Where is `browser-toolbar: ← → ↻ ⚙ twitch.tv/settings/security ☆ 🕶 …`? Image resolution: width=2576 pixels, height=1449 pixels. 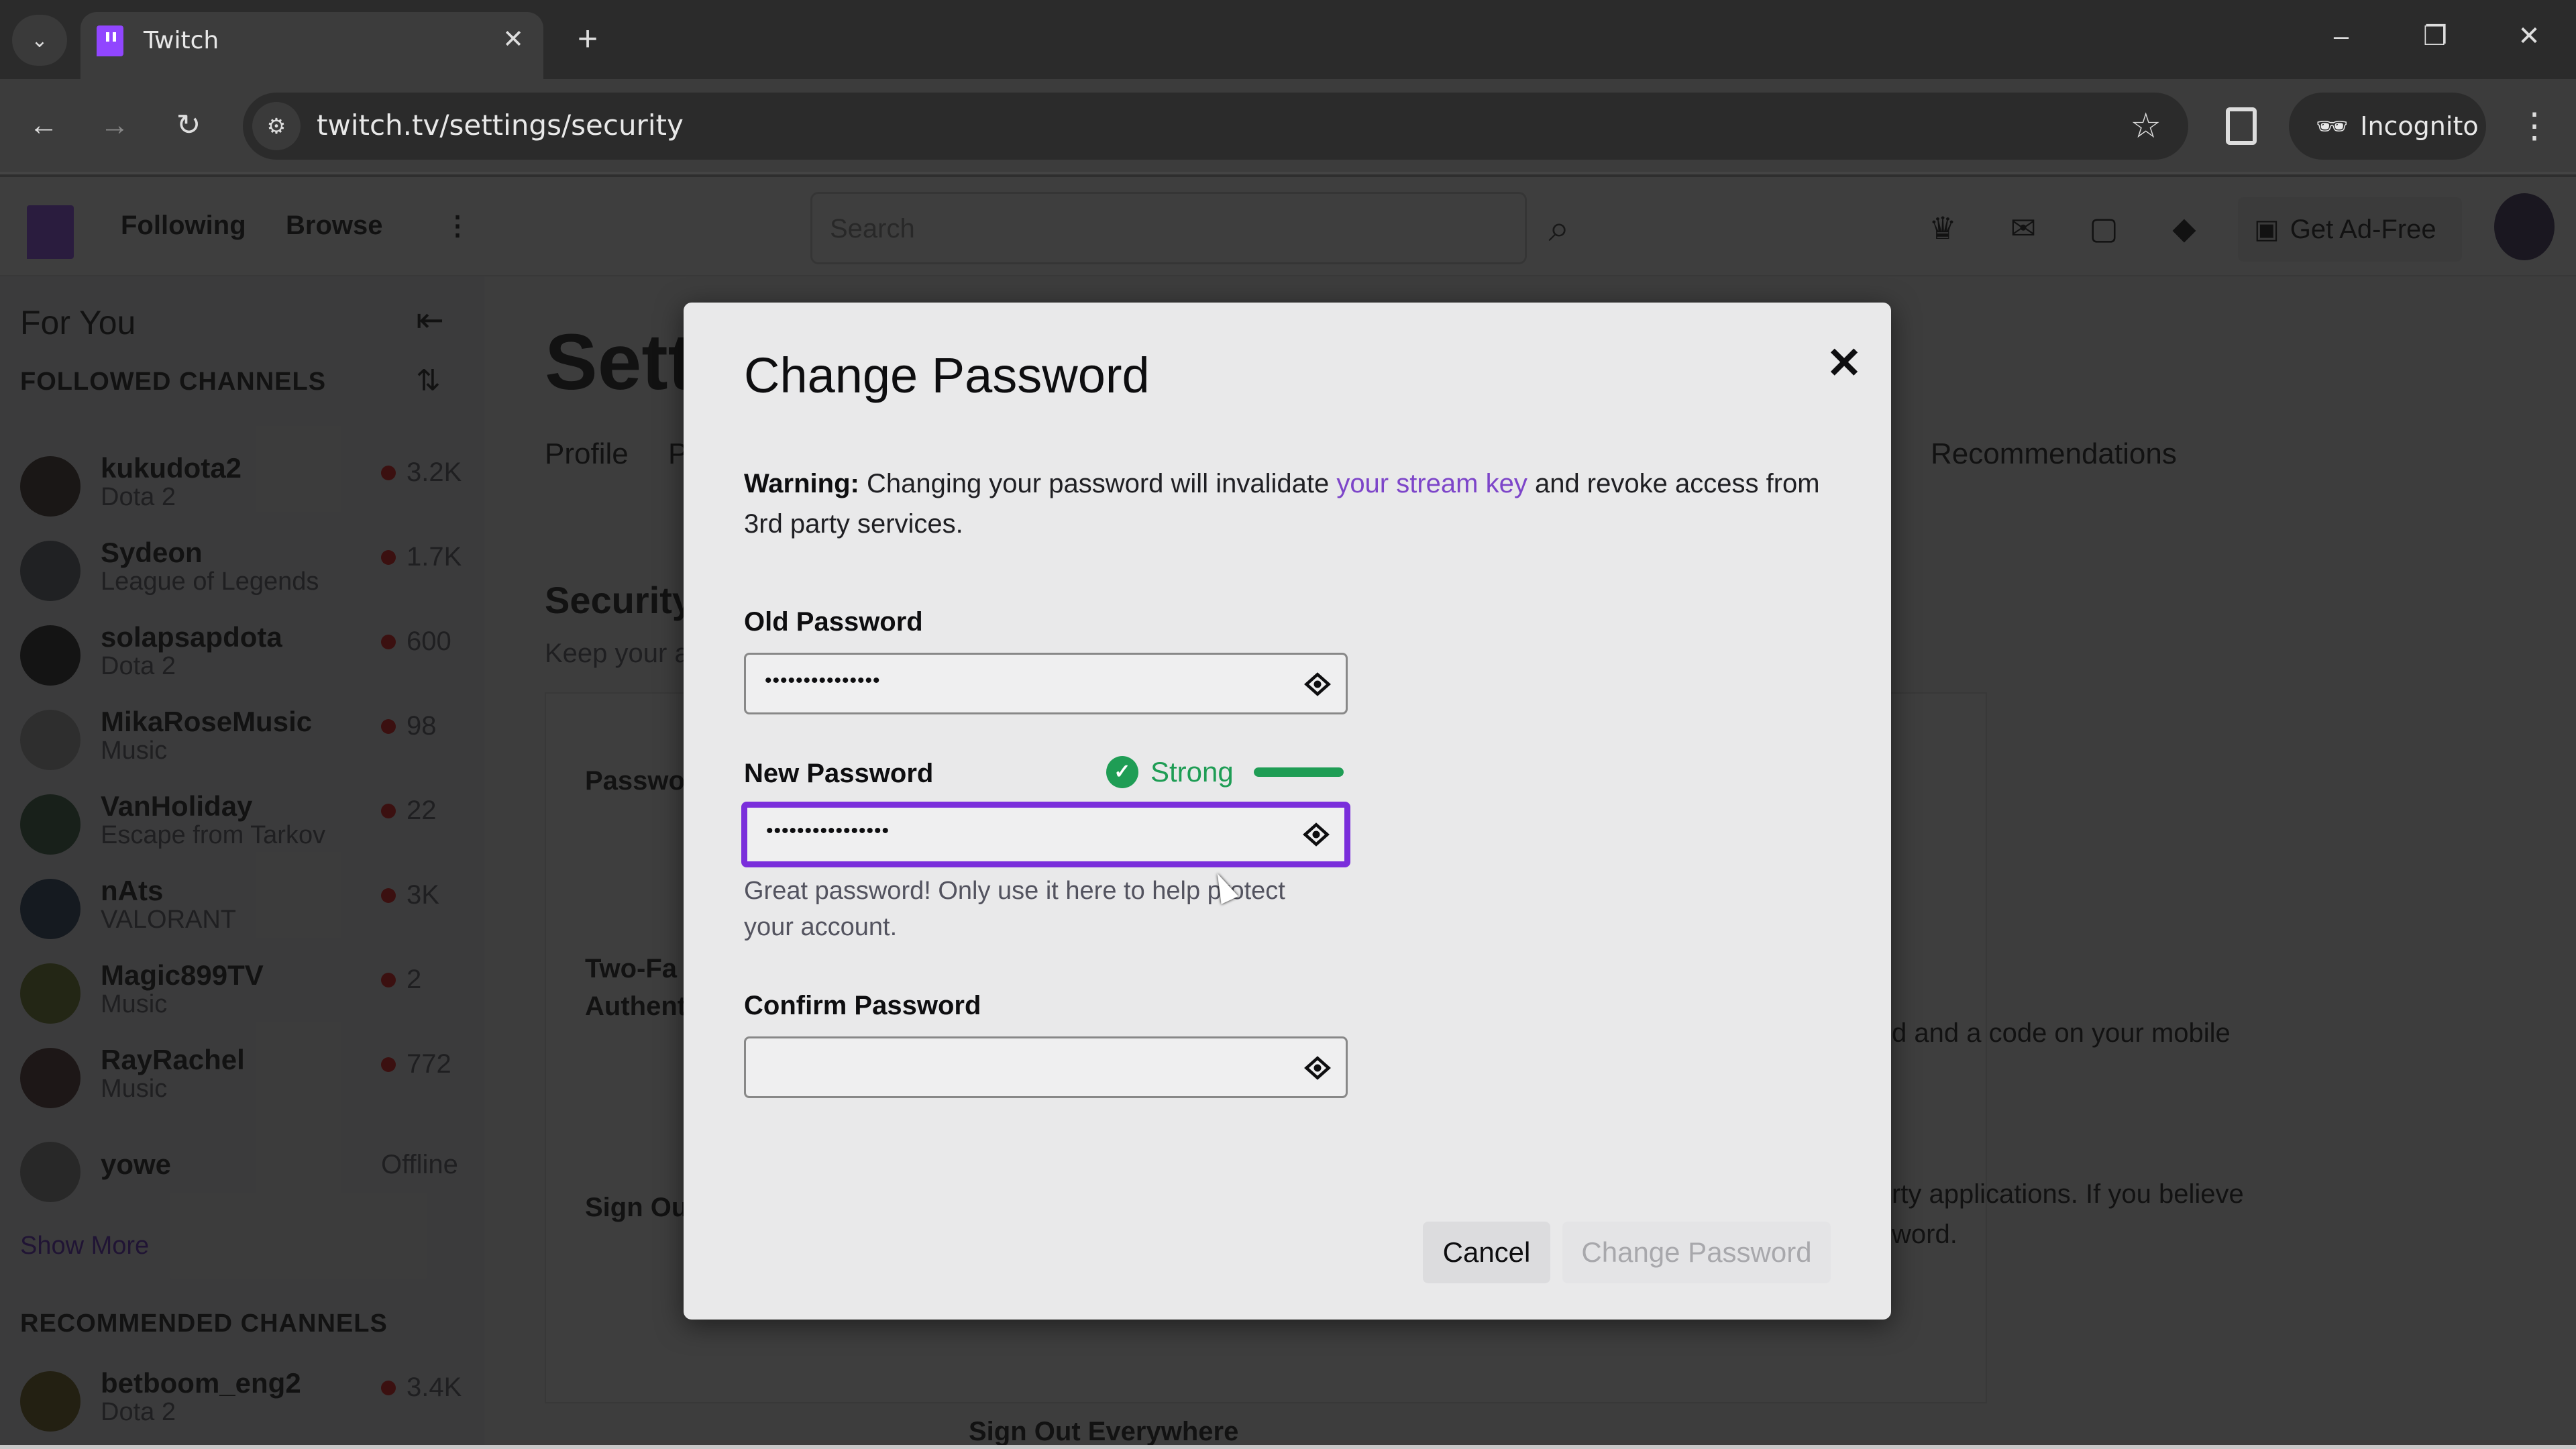
browser-toolbar: ← → ↻ ⚙ twitch.tv/settings/security ☆ 🕶 … is located at coordinates (1288, 126).